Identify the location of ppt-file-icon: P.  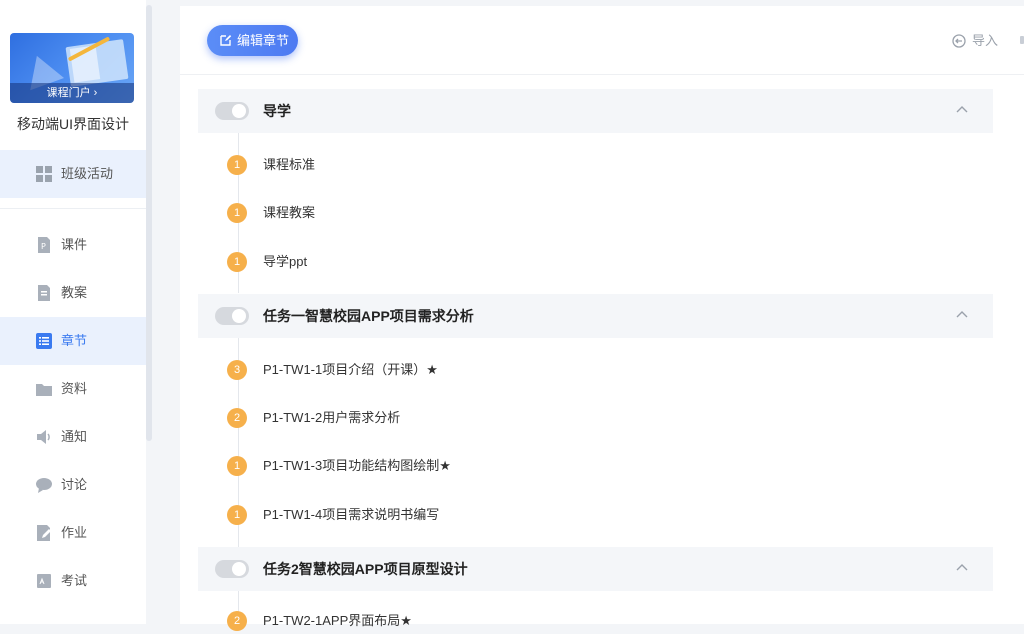
(44, 245).